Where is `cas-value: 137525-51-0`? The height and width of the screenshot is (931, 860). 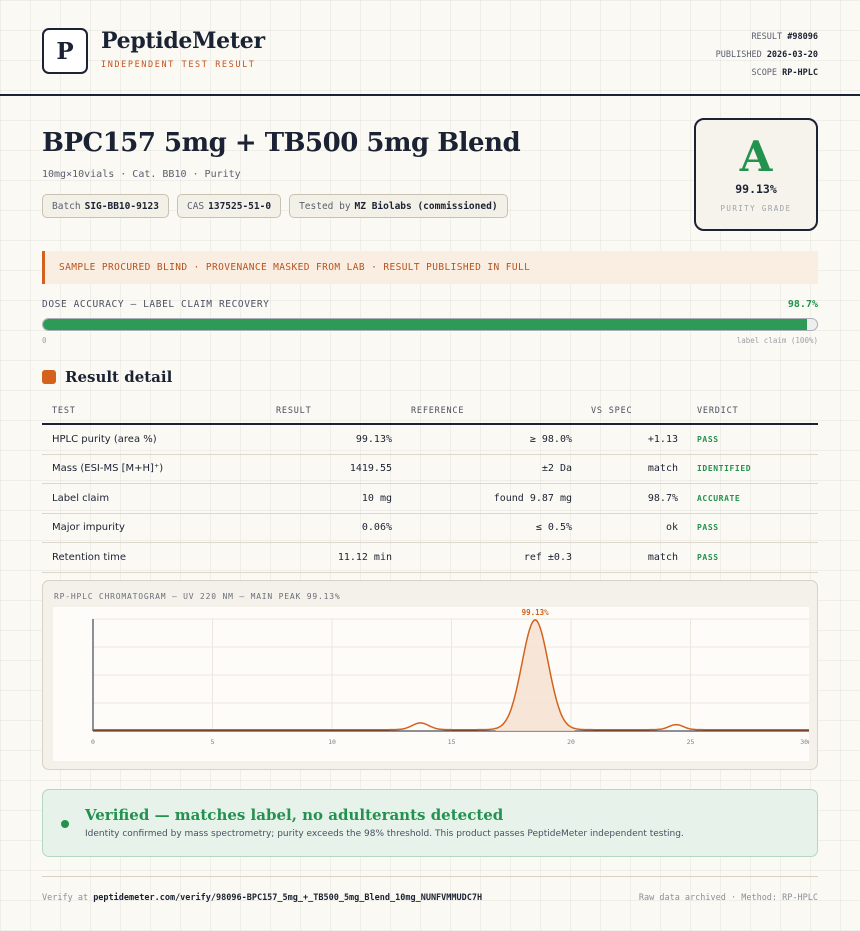 cas-value: 137525-51-0 is located at coordinates (240, 206).